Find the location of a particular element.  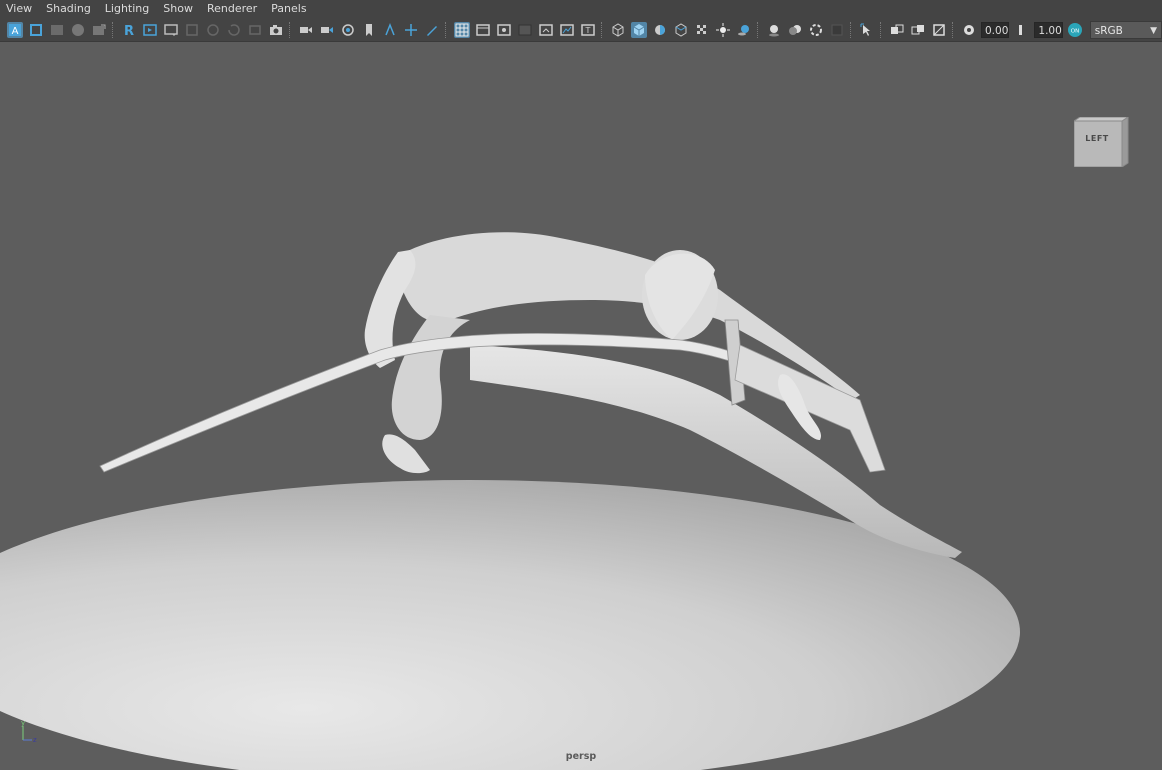

wireframe-icon is located at coordinates (618, 30).